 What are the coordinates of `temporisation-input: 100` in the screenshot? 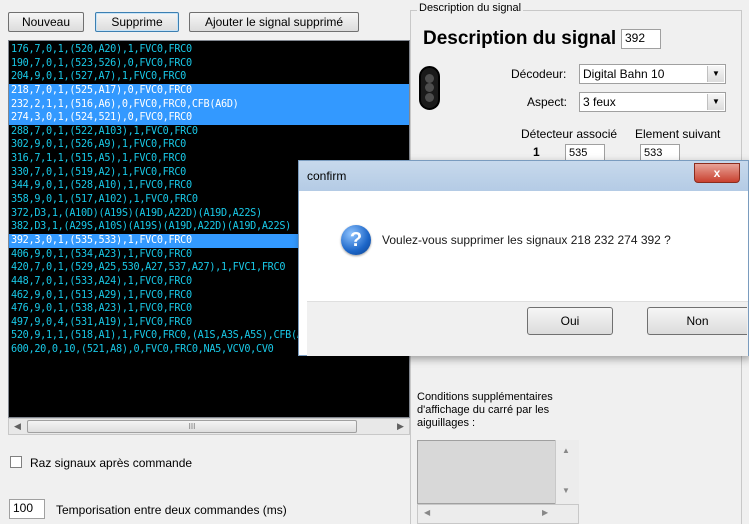 It's located at (27, 509).